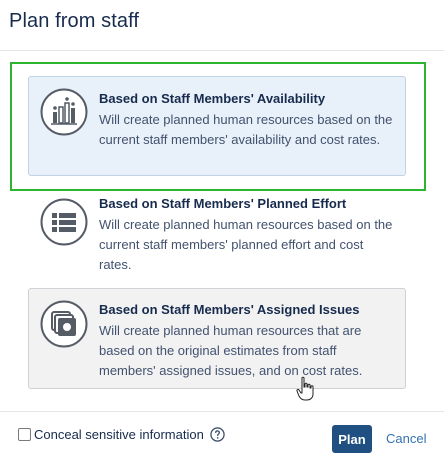  Describe the element at coordinates (212, 98) in the screenshot. I see `option-title: Based on Staff Members' Availability` at that location.